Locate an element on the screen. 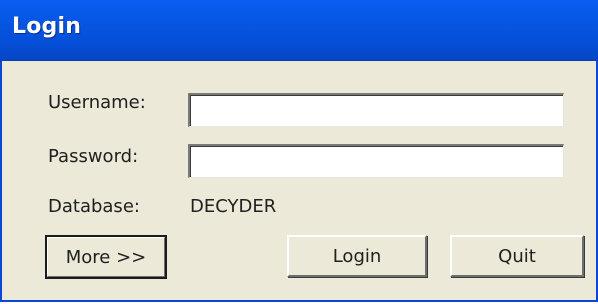 The width and height of the screenshot is (598, 304). username-input is located at coordinates (376, 110).